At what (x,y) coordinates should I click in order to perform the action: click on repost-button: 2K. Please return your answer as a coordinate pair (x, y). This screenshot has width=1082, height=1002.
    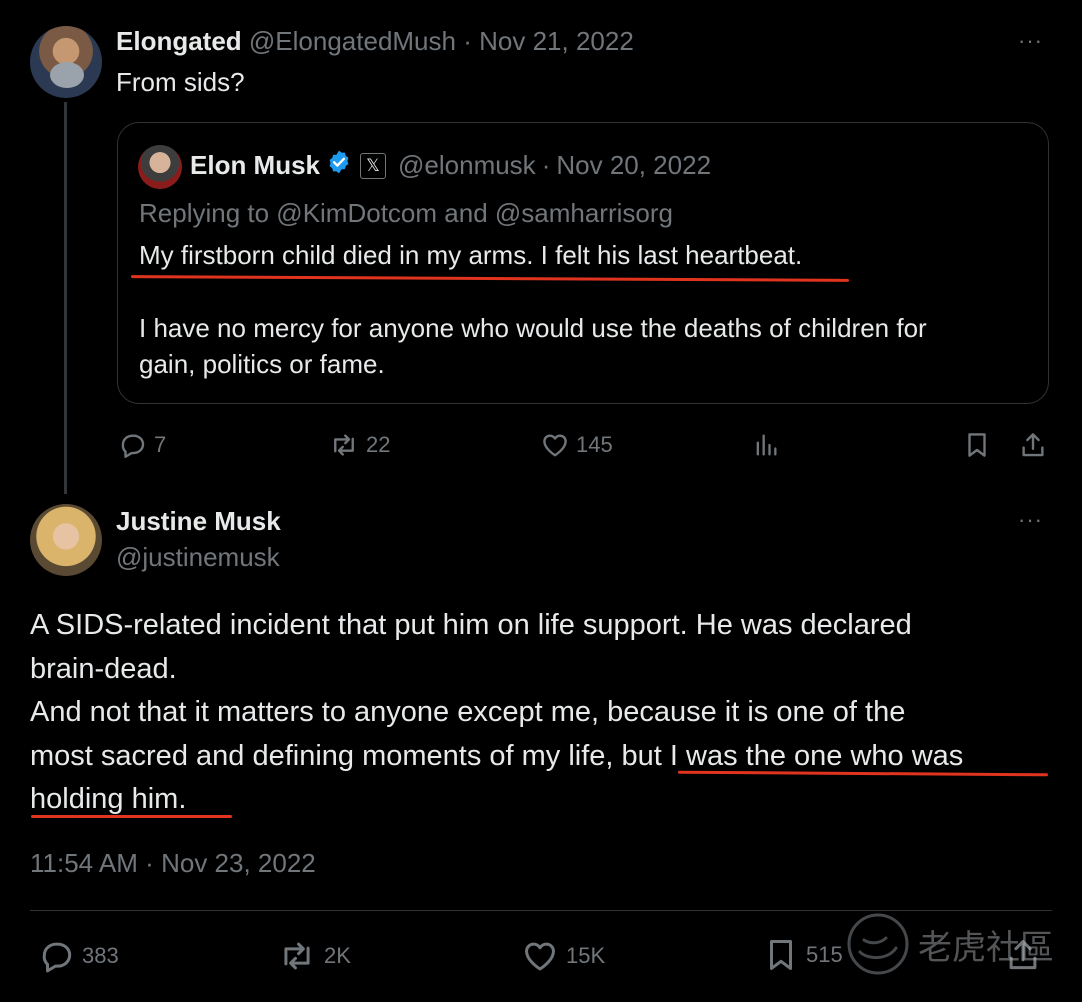
    Looking at the image, I should click on (313, 956).